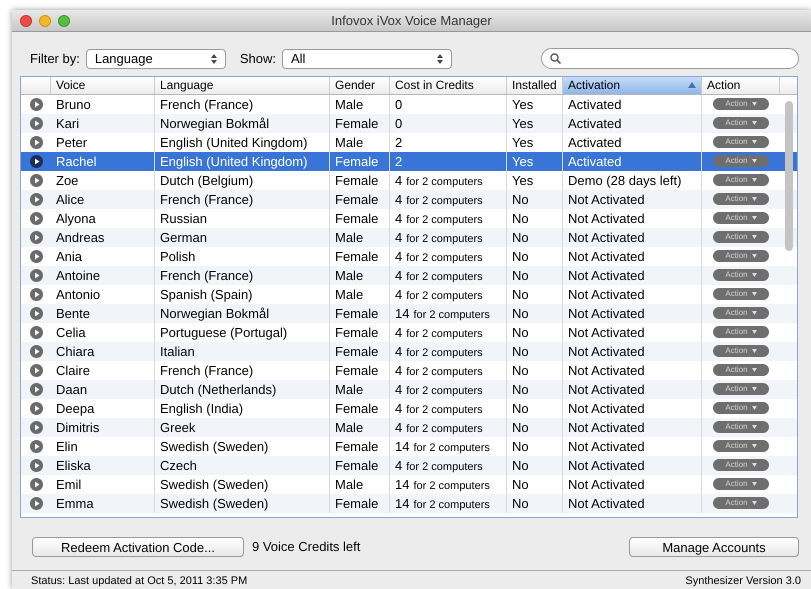 The height and width of the screenshot is (589, 811). Describe the element at coordinates (55, 59) in the screenshot. I see `filter-label: Filter by:` at that location.